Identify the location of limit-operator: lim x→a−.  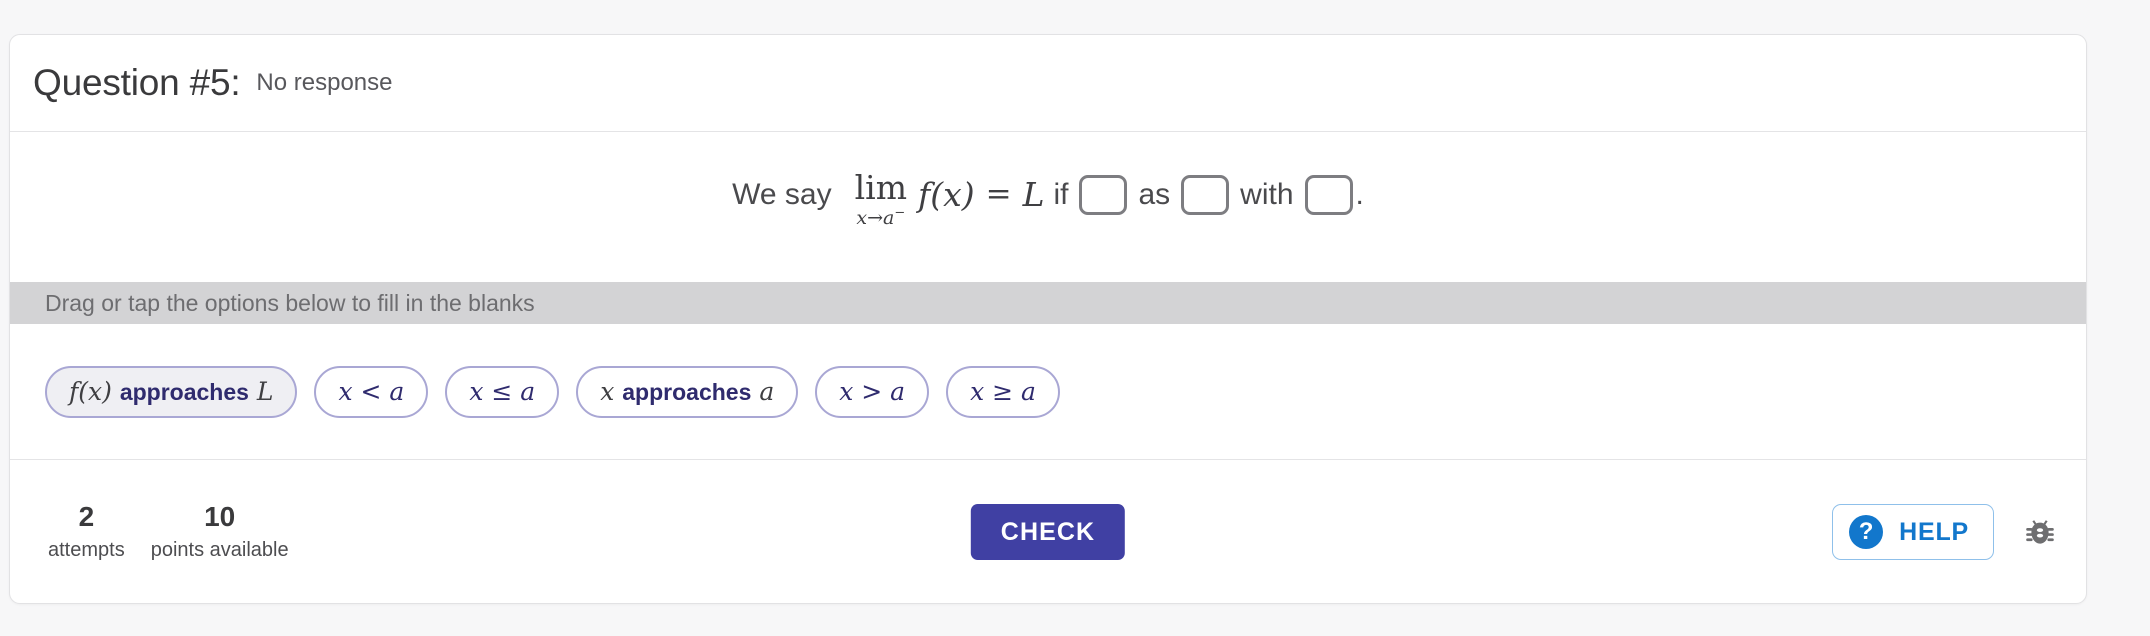
(881, 199).